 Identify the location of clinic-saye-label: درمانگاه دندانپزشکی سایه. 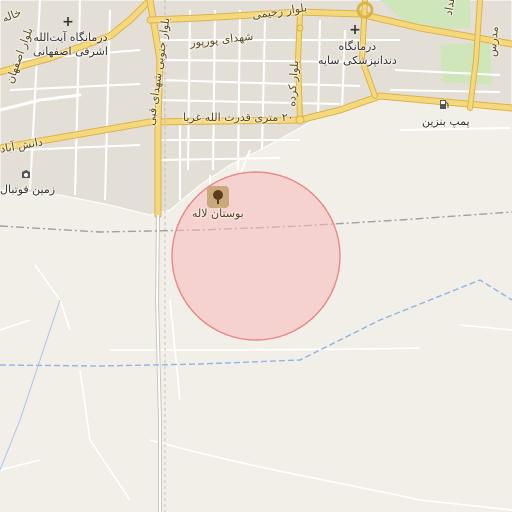
(357, 54).